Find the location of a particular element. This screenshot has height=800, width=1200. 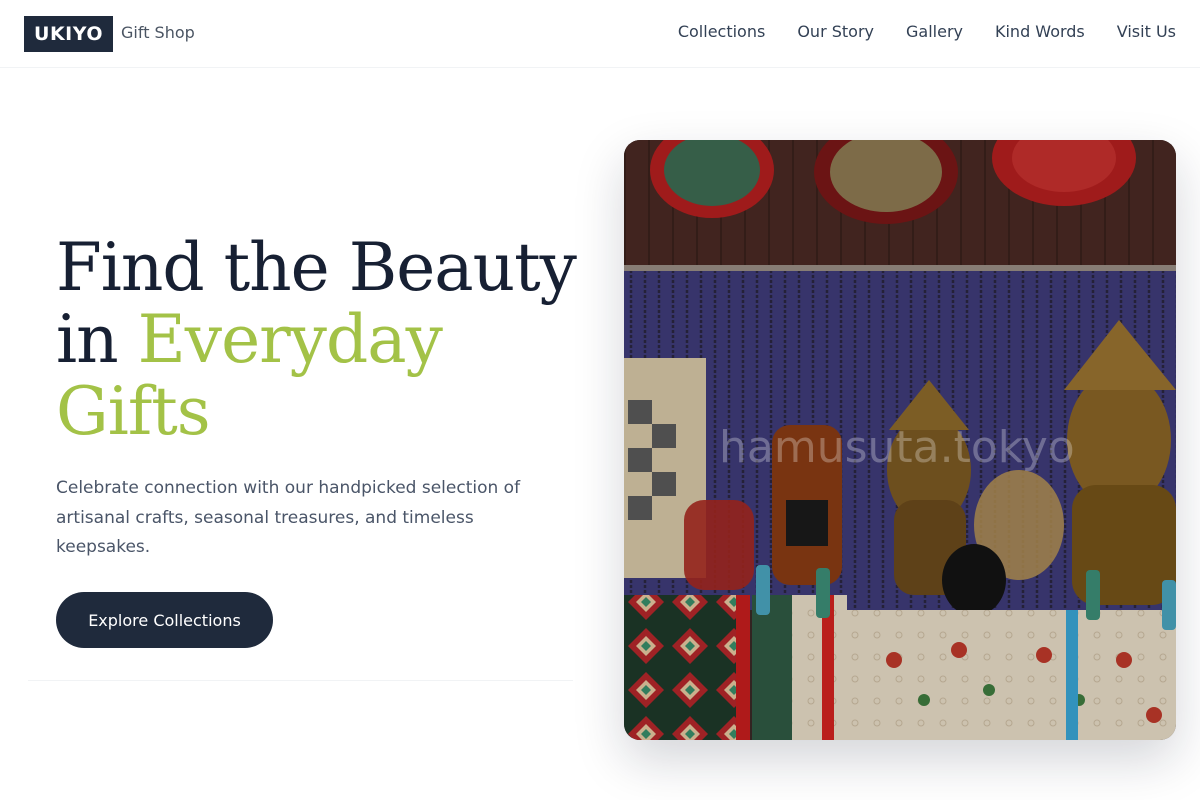

nav-link-kind-words: Kind Words is located at coordinates (1040, 31).